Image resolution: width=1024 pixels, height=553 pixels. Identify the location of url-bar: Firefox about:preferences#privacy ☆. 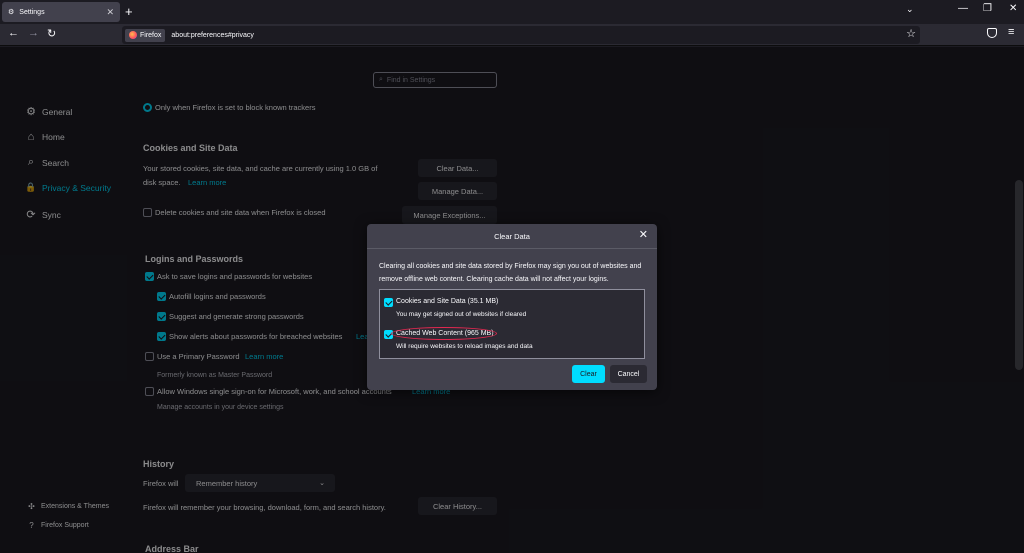
(521, 35).